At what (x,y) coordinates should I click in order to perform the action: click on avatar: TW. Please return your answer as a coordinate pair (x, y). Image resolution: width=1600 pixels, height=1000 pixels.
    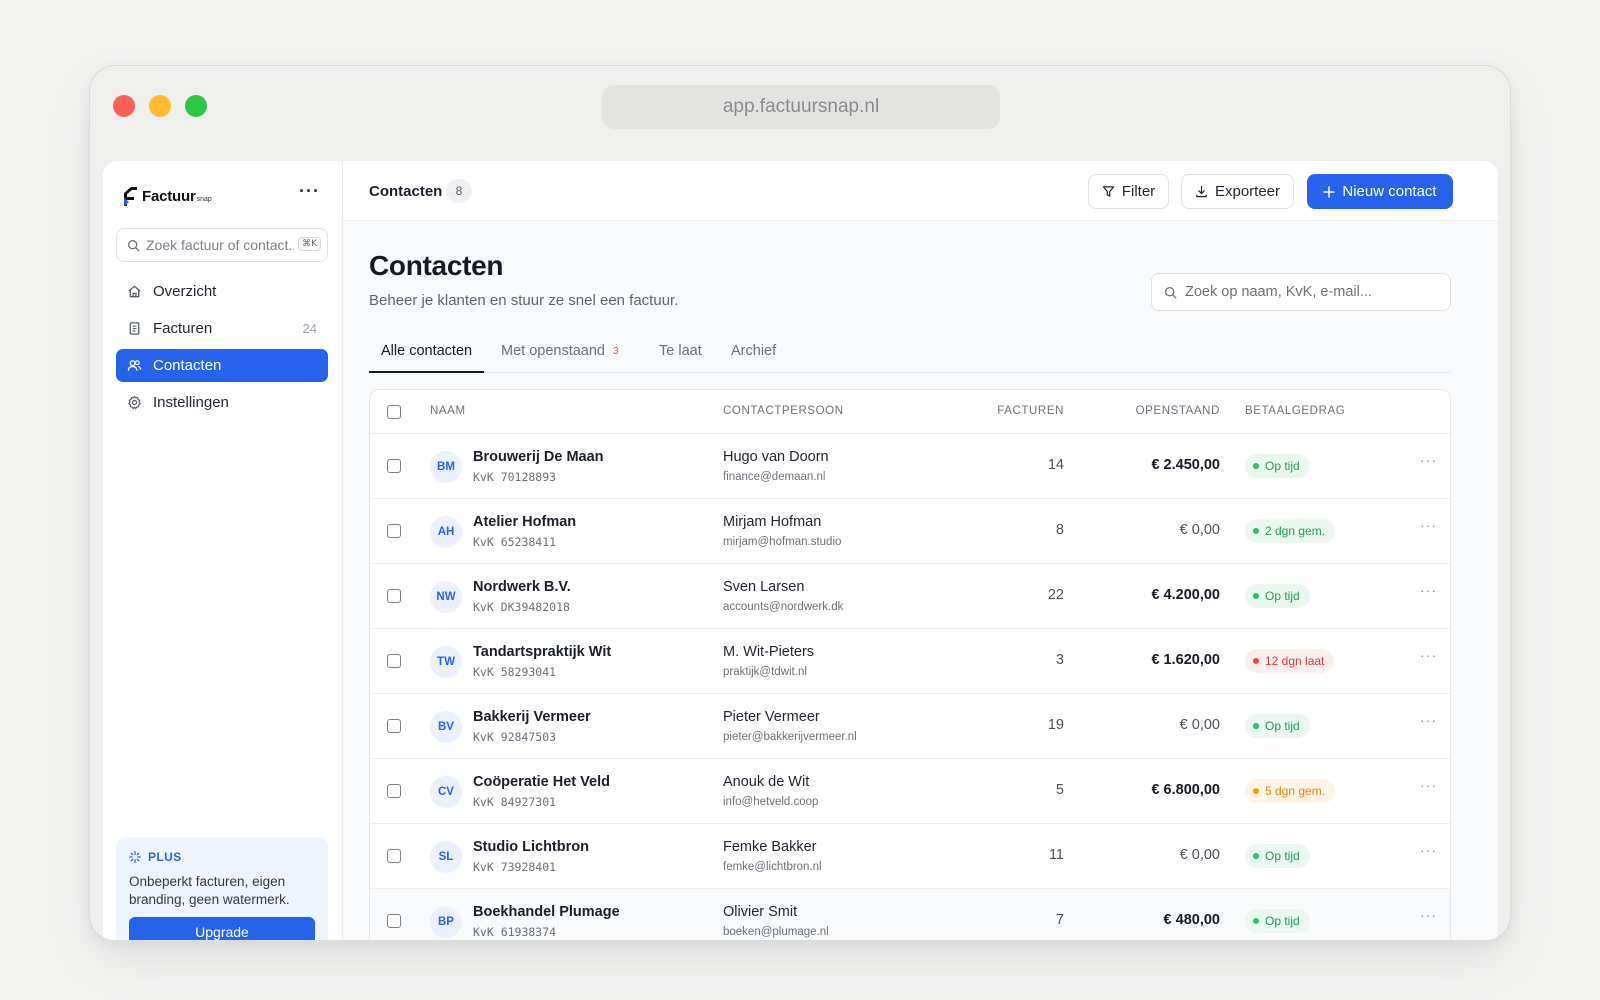
    Looking at the image, I should click on (446, 662).